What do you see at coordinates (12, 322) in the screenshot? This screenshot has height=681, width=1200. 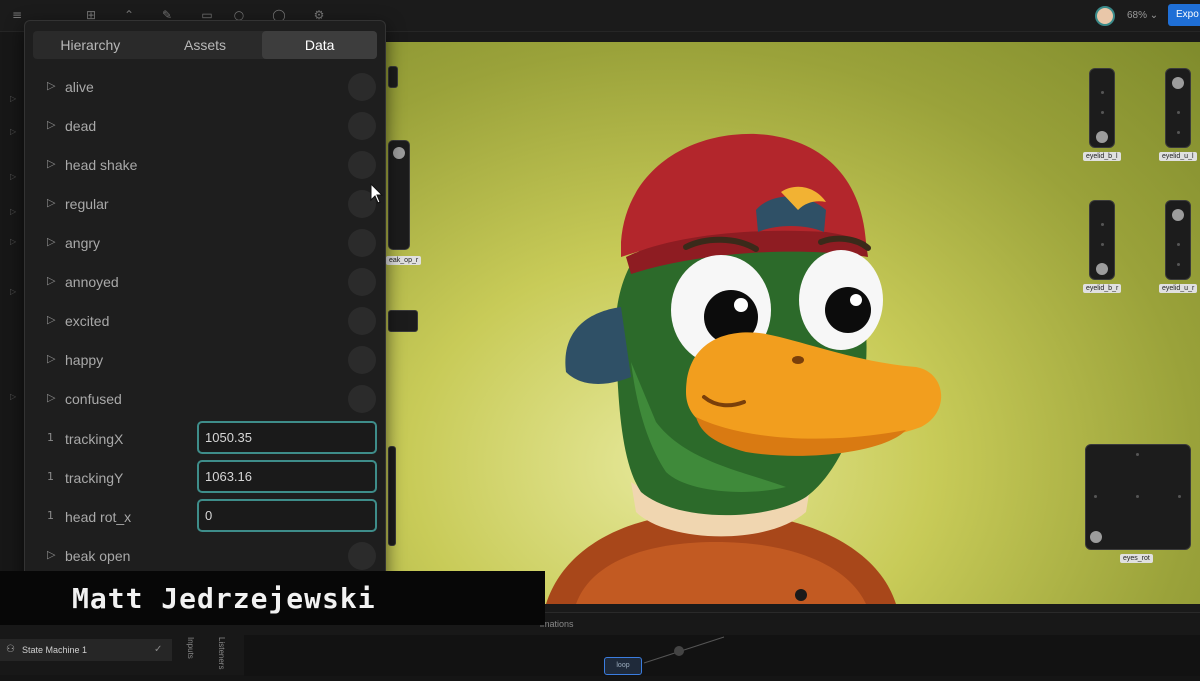 I see `left-hierarchy-strip: ▷ ▷ ▷ ▷ ▷ ▷ ▷` at bounding box center [12, 322].